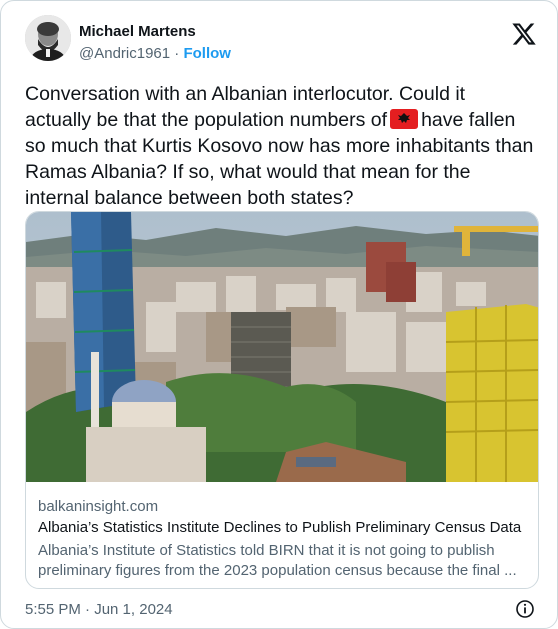  I want to click on tweet-header: Michael Martens @Andric1961 · Follow, so click(284, 41).